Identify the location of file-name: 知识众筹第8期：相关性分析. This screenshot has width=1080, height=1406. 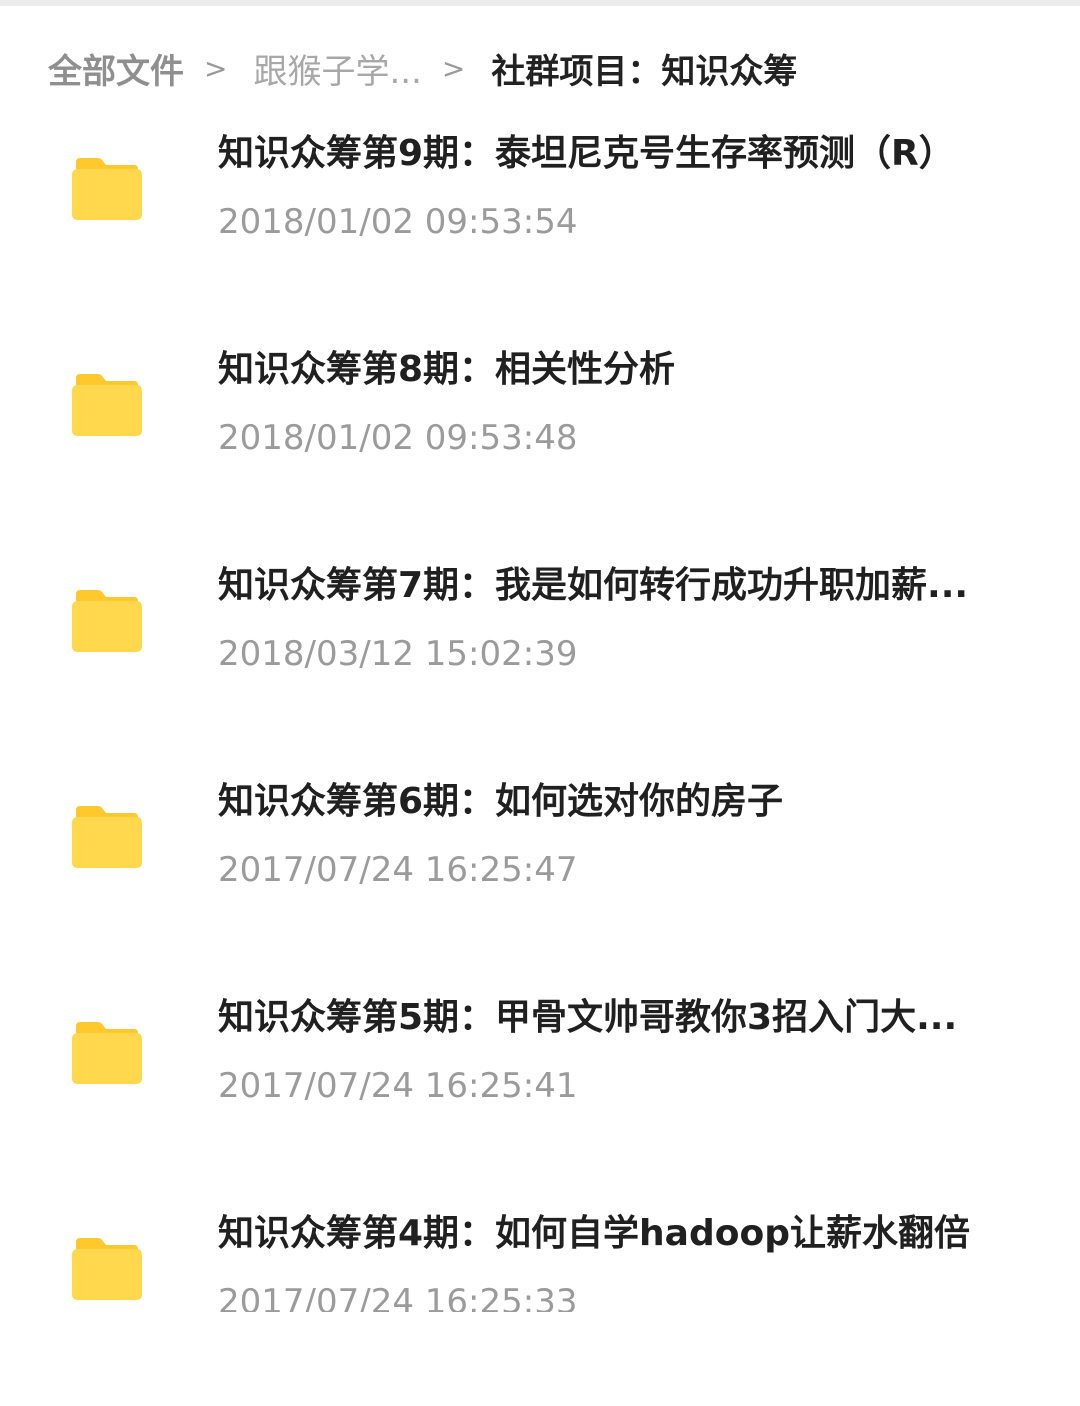
(447, 369).